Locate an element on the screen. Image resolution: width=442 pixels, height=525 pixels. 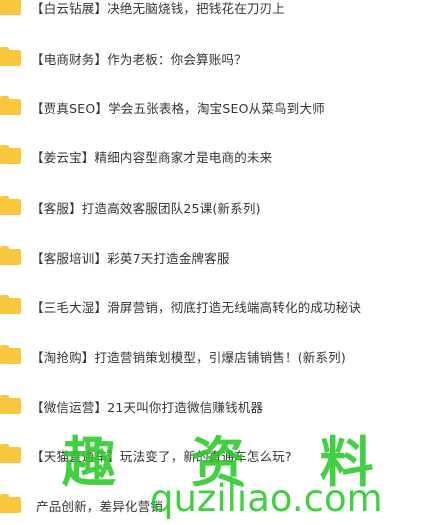
folder-row: 【微信运营】21天叫你打造微信赚钱机器 is located at coordinates (221, 406).